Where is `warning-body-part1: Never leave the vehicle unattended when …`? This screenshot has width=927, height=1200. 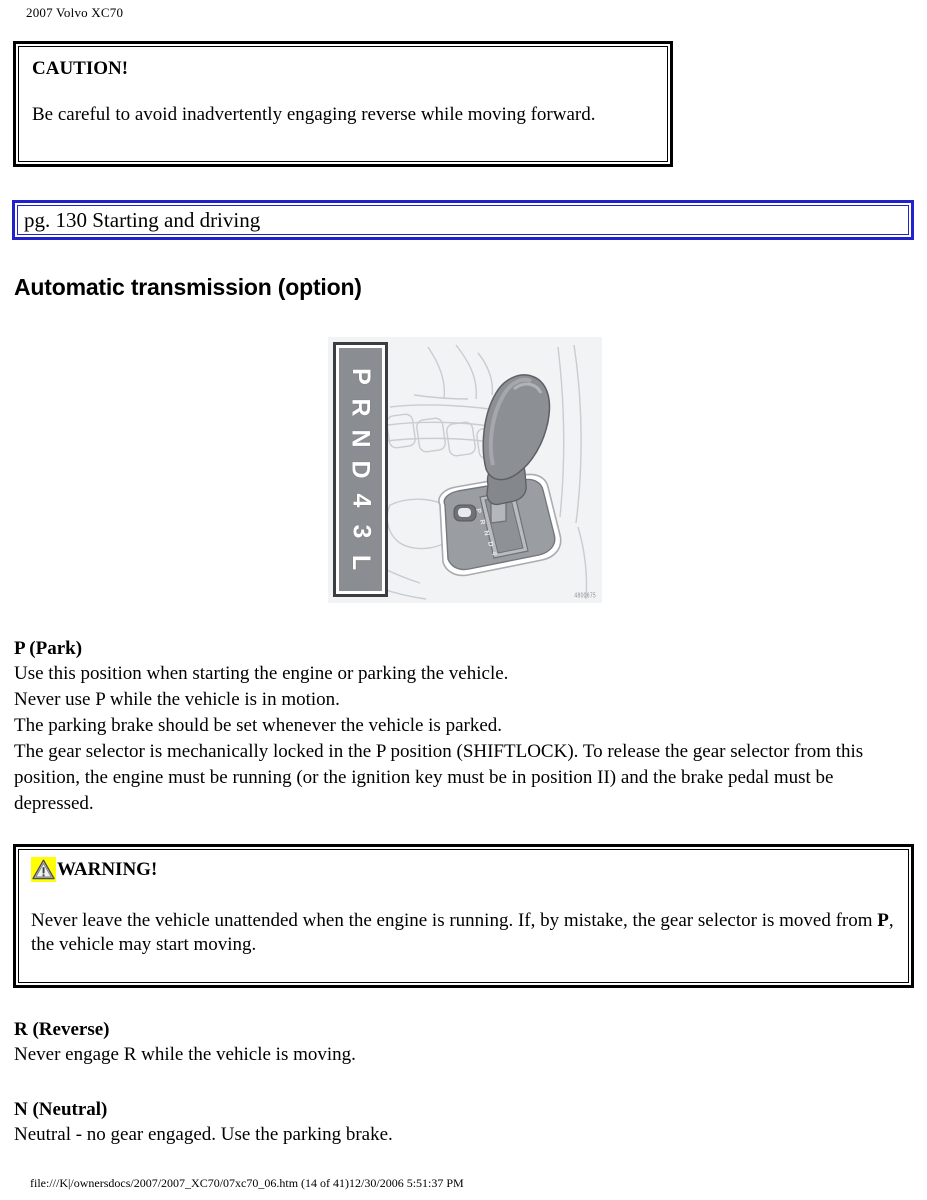
warning-body-part1: Never leave the vehicle unattended when … is located at coordinates (454, 920).